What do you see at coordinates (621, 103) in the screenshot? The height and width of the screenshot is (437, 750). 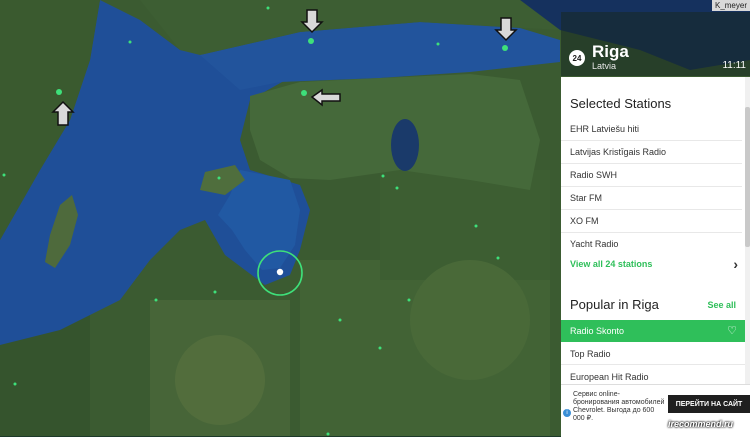 I see `selected-stations-title: Selected Stations` at bounding box center [621, 103].